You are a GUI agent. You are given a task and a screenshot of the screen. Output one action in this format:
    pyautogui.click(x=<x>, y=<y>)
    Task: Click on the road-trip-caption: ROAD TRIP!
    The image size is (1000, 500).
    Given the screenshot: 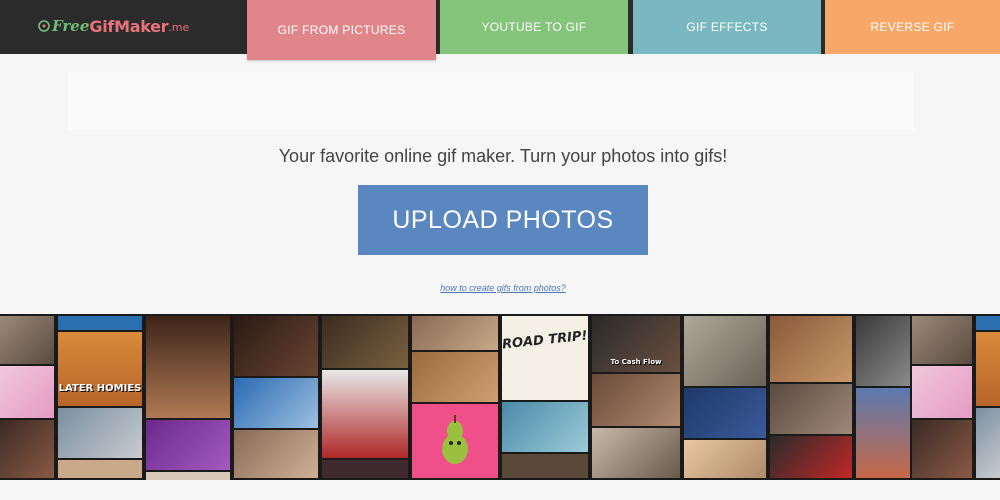 What is the action you would take?
    pyautogui.click(x=545, y=340)
    